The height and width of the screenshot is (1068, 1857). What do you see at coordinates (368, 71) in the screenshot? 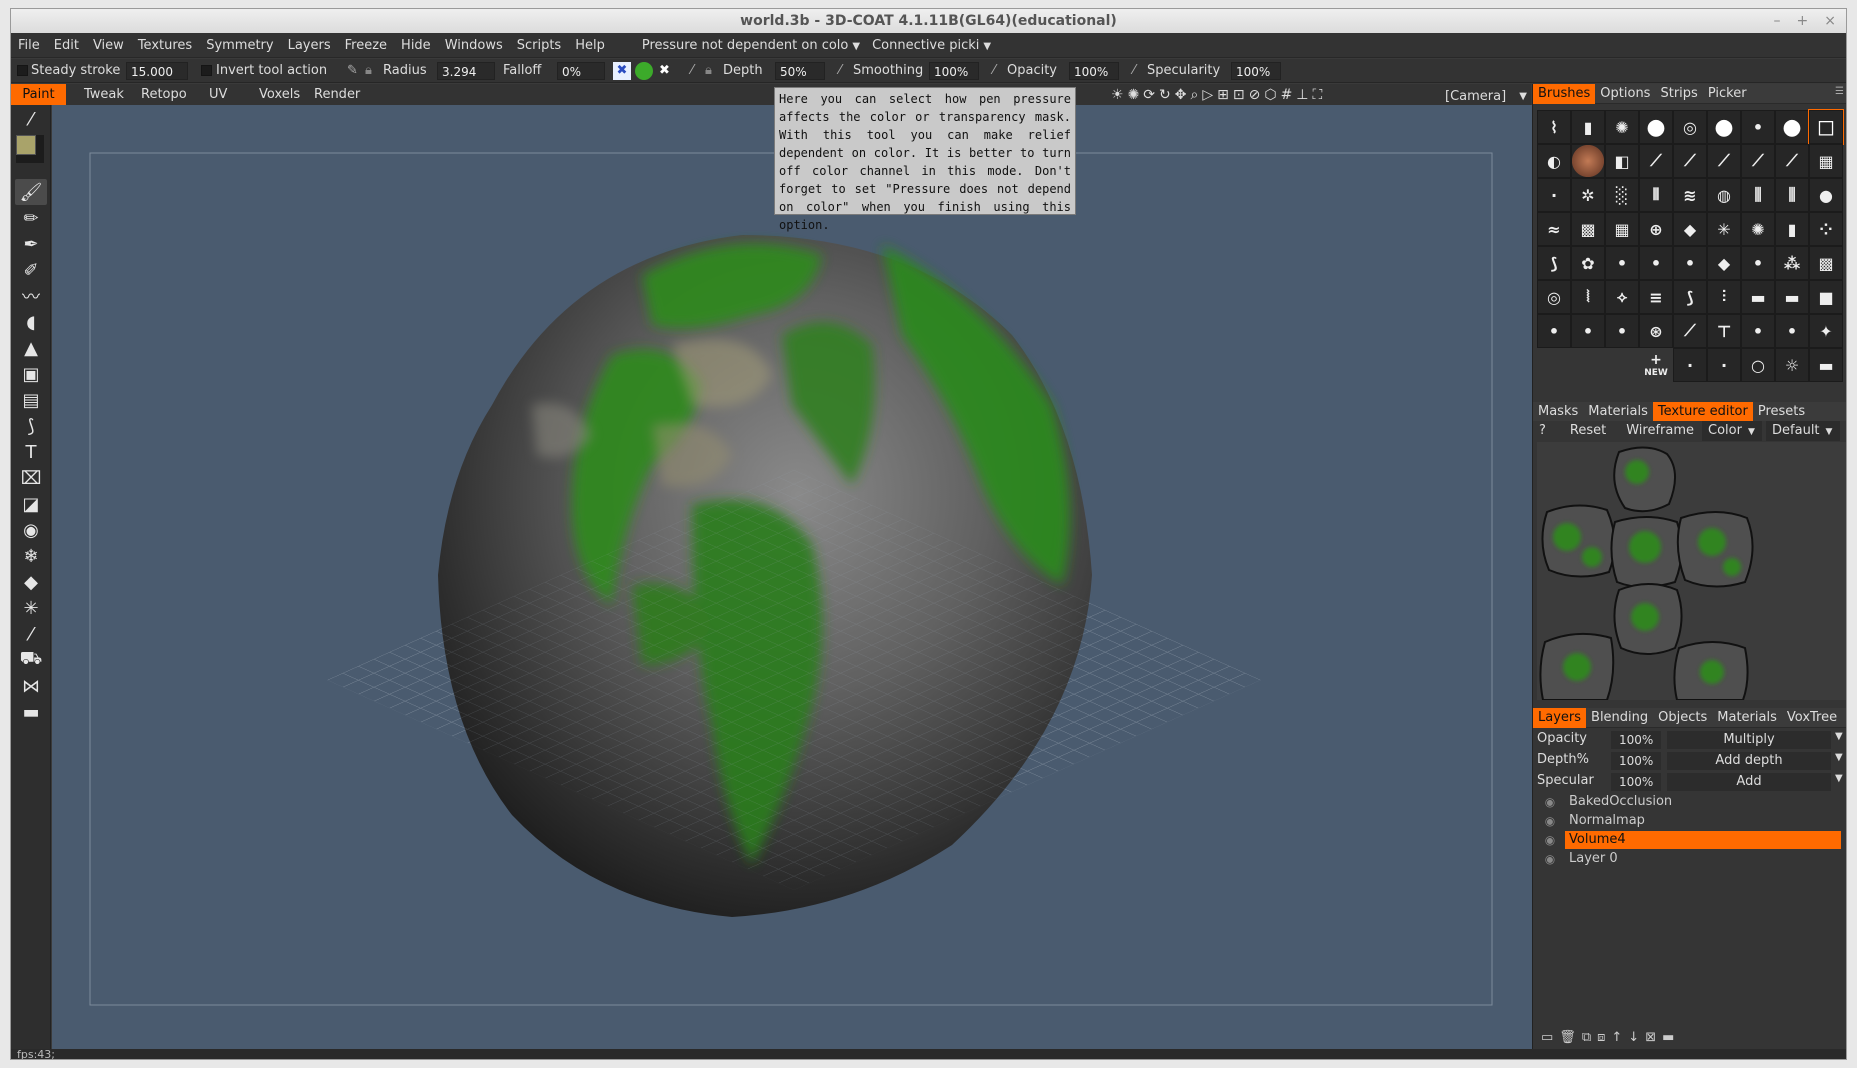
I see `lock-icon: 🔒︎` at bounding box center [368, 71].